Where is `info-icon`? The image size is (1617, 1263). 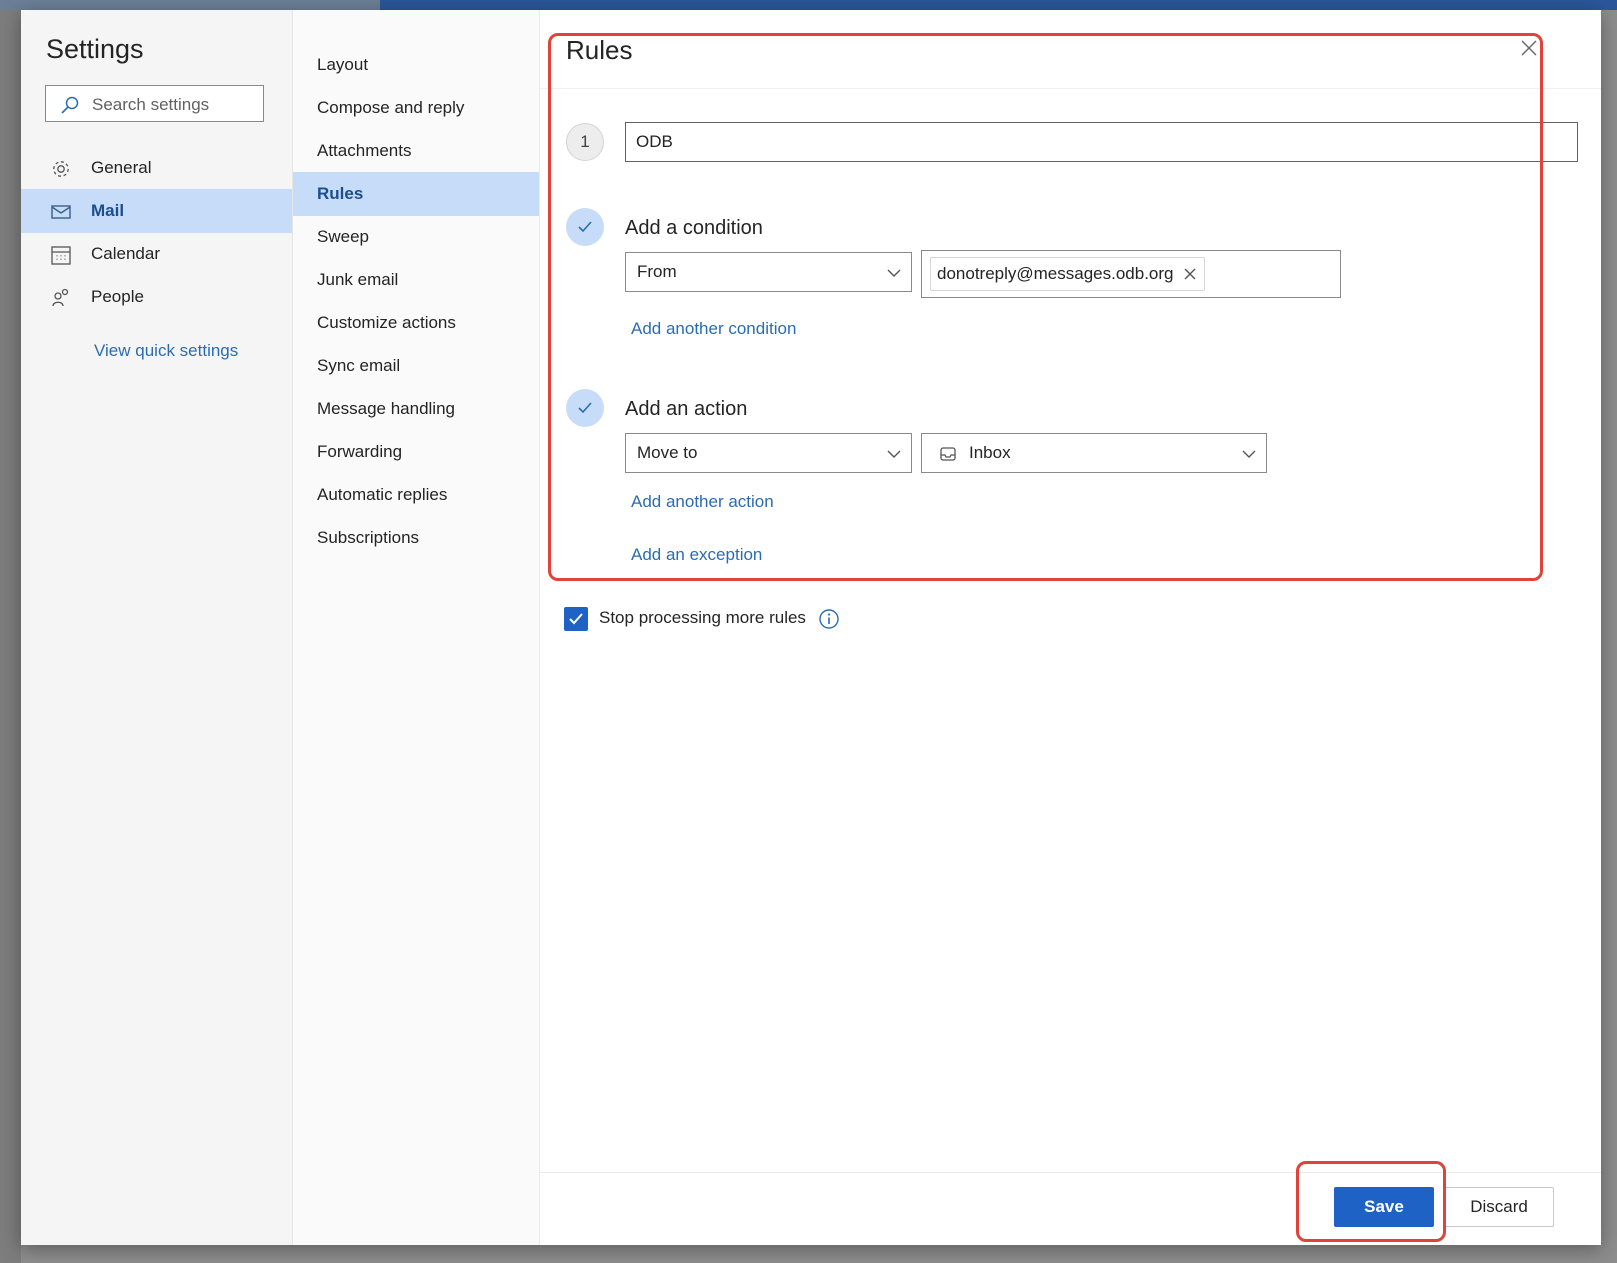 info-icon is located at coordinates (829, 619).